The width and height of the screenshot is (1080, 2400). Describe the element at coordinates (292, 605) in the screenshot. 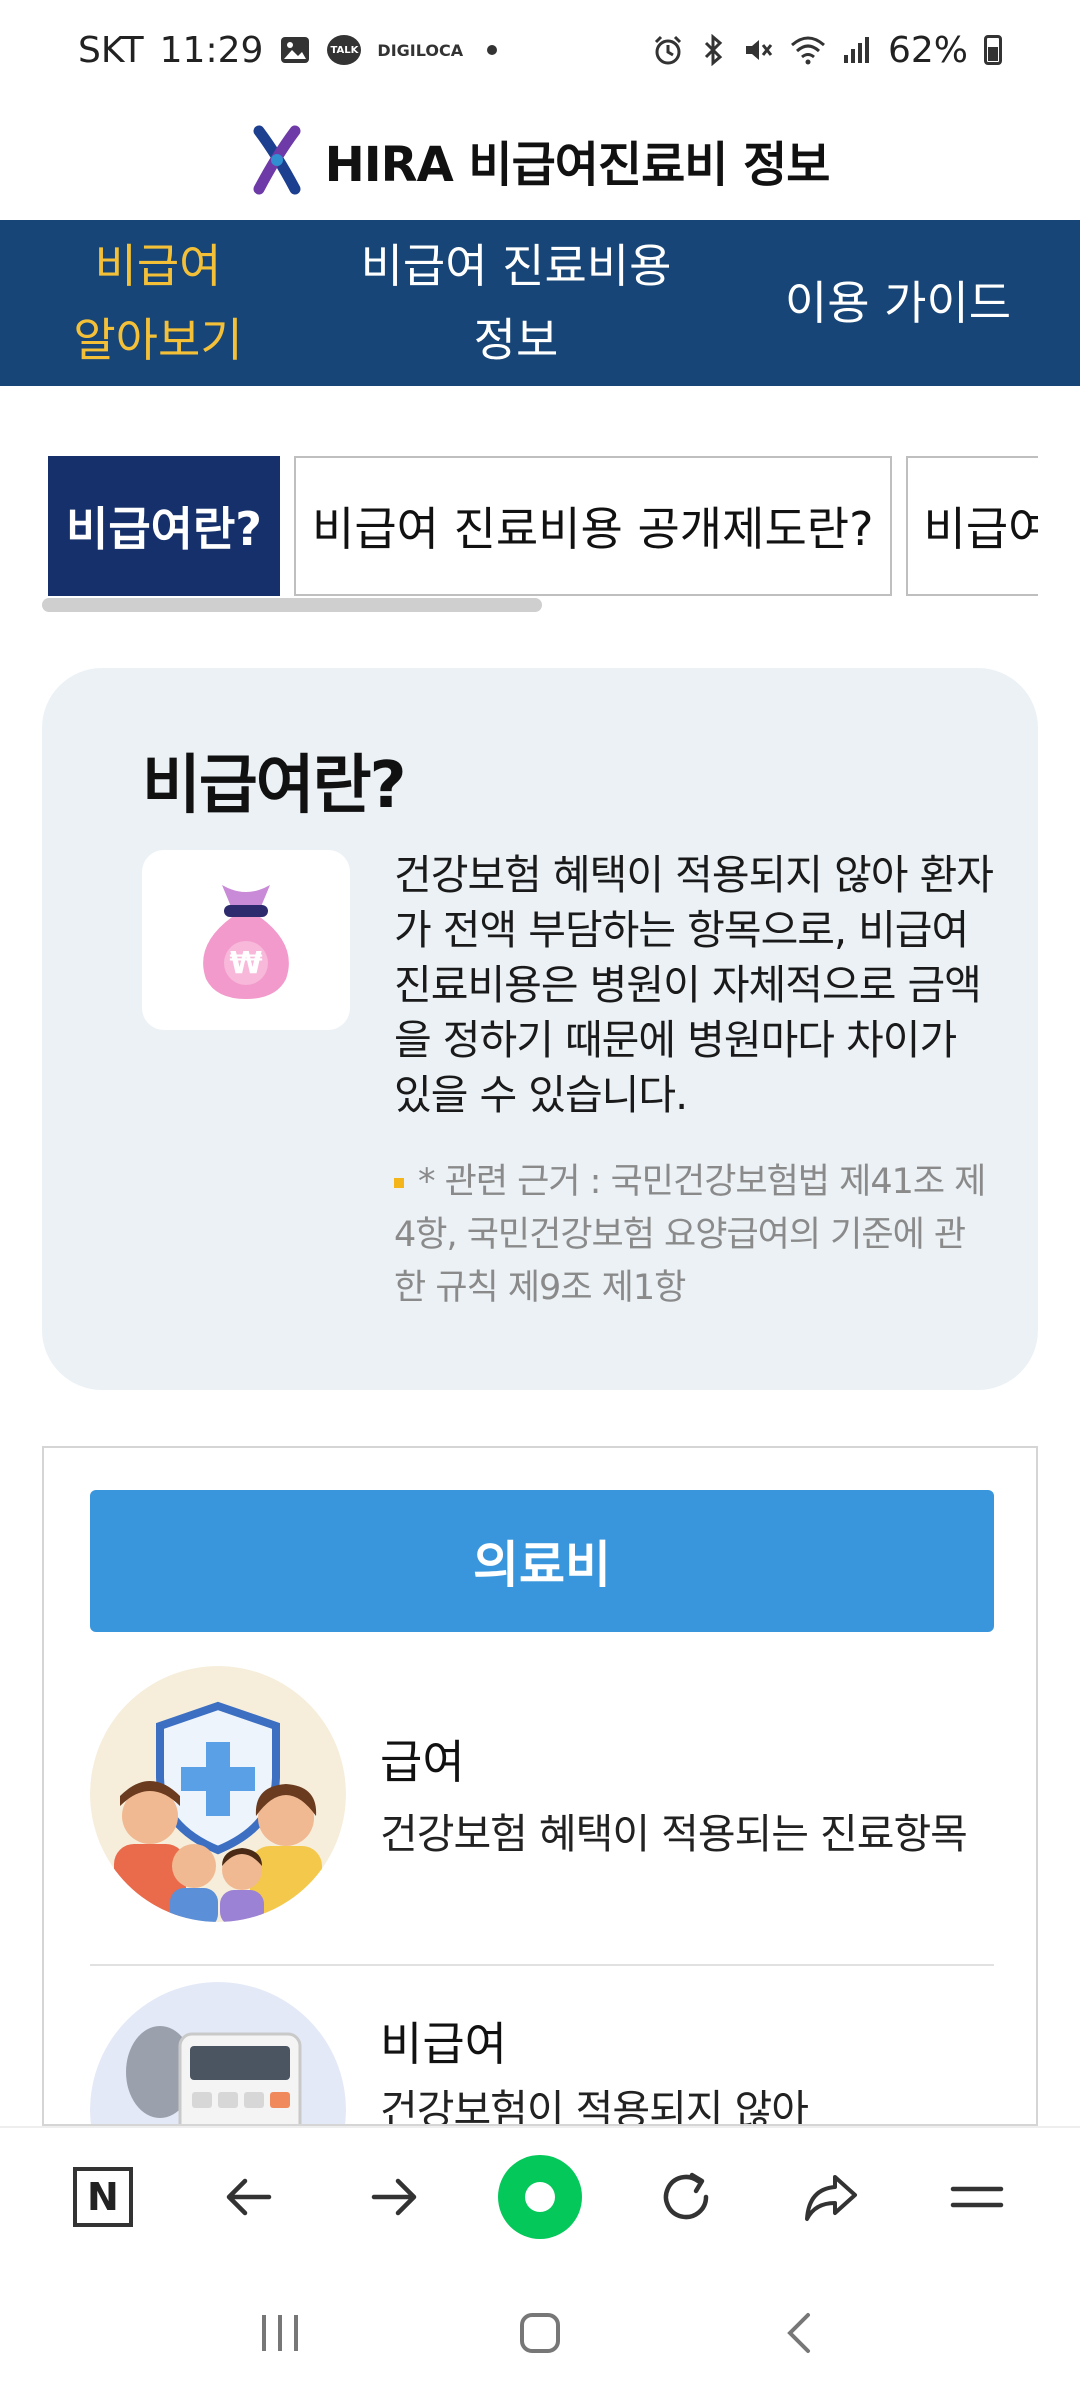

I see `tabs-scrollbar` at that location.